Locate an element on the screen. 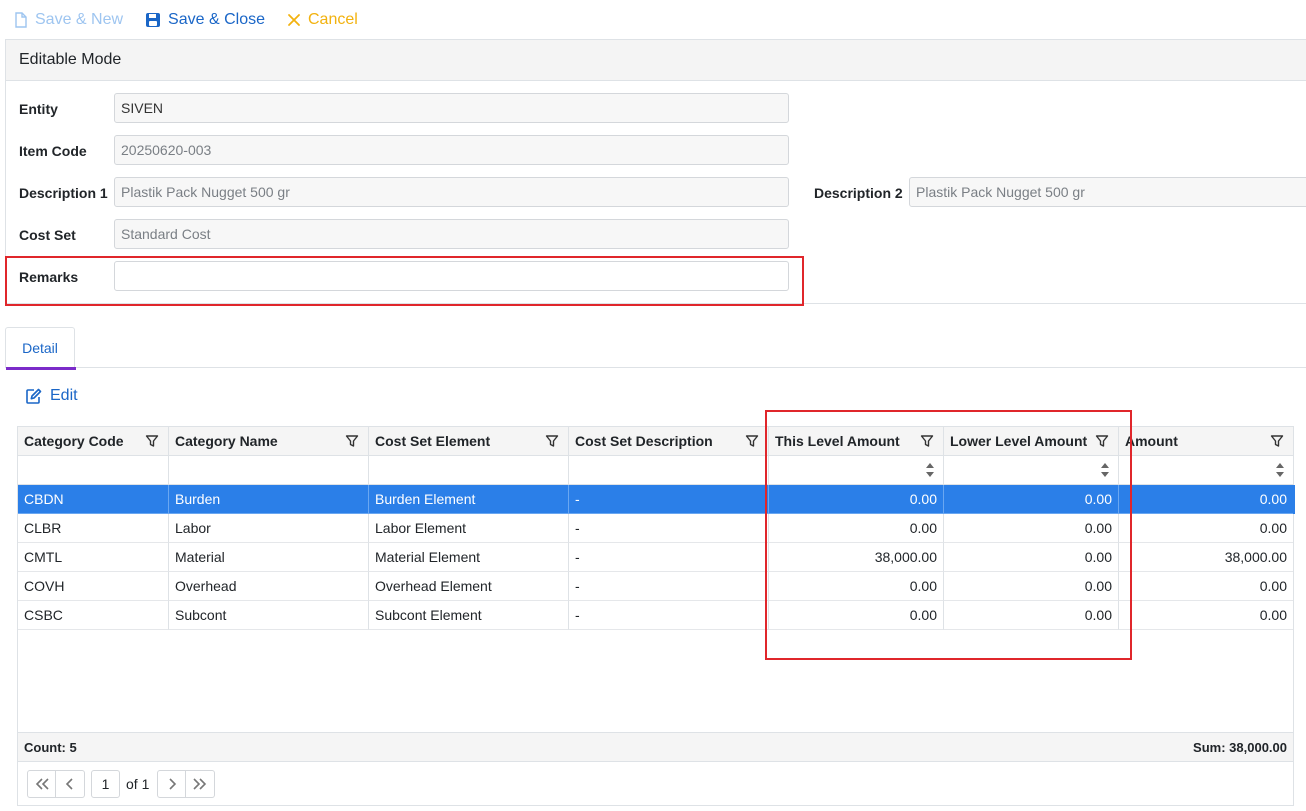 The image size is (1306, 811). column-header-category-name: Category Name is located at coordinates (269, 441).